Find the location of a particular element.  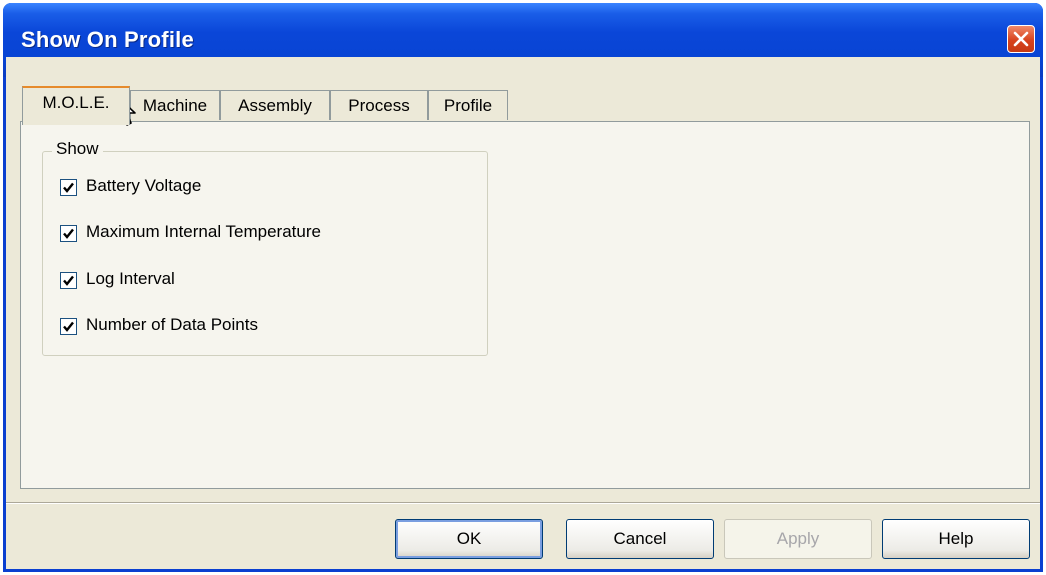

checkbox-label: Number of Data Points is located at coordinates (172, 324).